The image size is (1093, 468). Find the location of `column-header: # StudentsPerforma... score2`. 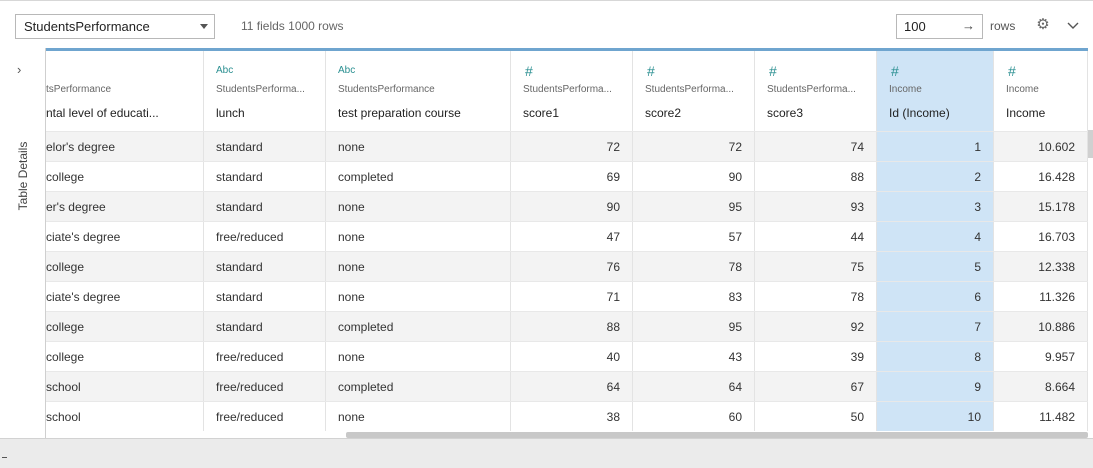

column-header: # StudentsPerforma... score2 is located at coordinates (694, 91).